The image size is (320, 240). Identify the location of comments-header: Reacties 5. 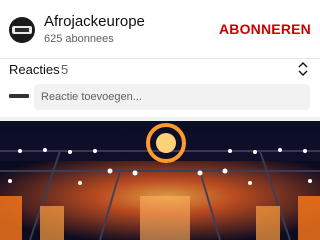
(160, 69).